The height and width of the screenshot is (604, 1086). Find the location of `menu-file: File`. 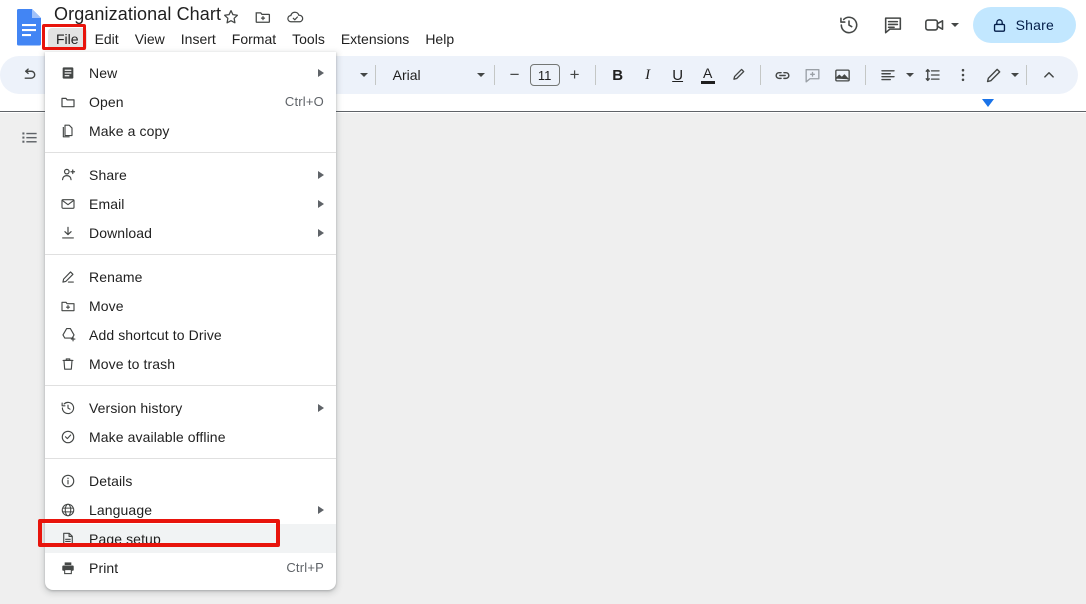

menu-file: File is located at coordinates (67, 39).